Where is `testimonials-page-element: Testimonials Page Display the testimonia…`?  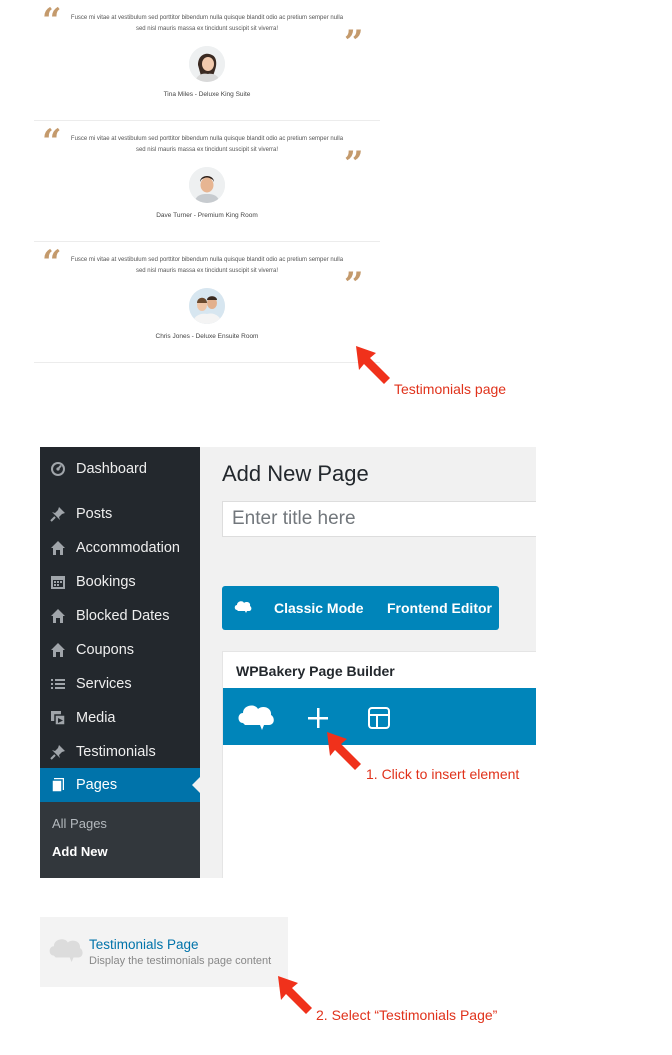 testimonials-page-element: Testimonials Page Display the testimonia… is located at coordinates (164, 952).